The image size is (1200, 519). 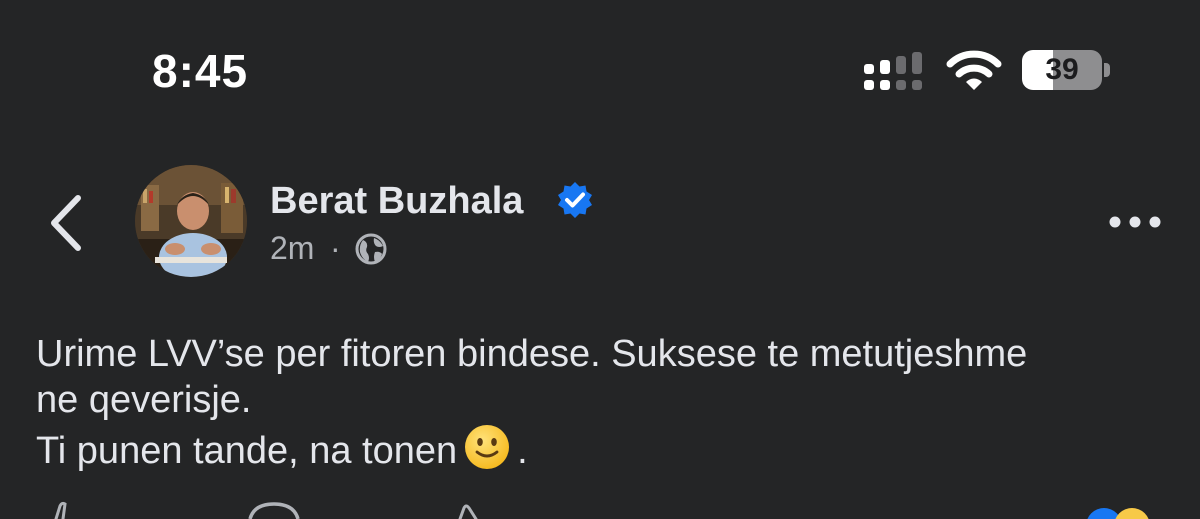 What do you see at coordinates (606, 448) in the screenshot?
I see `post-line-3: Ti punen tande, na tonen .` at bounding box center [606, 448].